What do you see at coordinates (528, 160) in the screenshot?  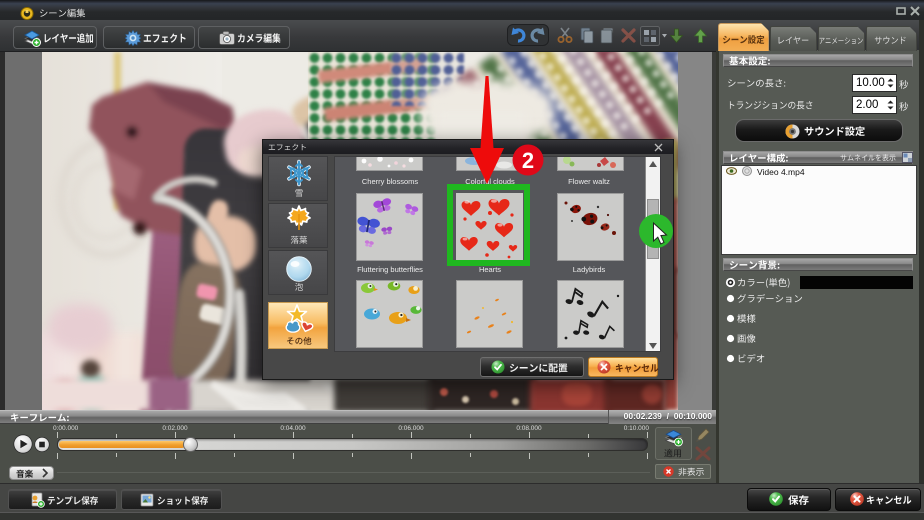 I see `svg-text: 2` at bounding box center [528, 160].